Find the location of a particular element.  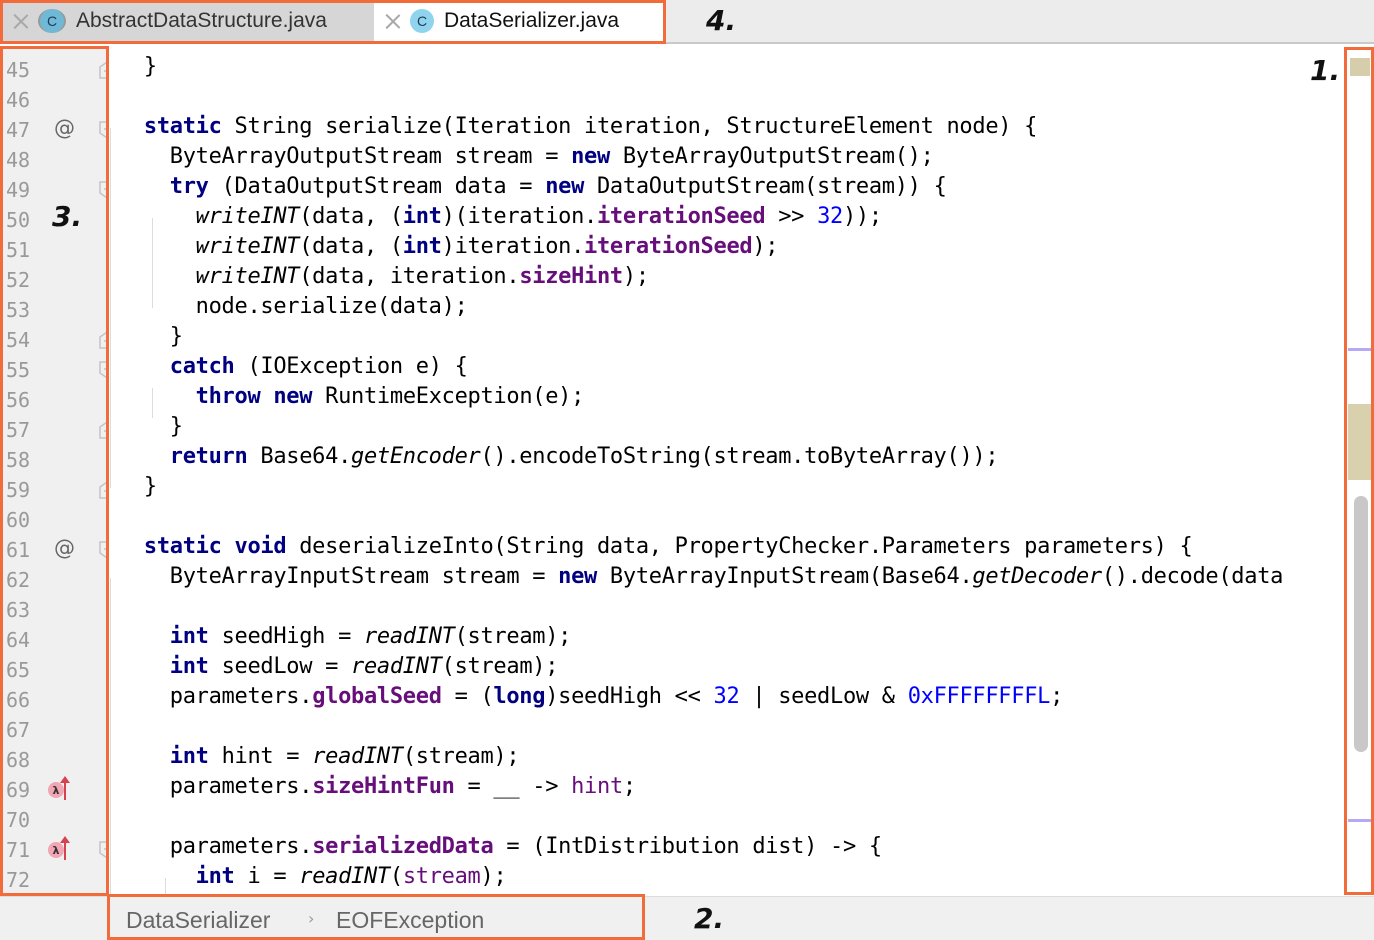

gutter-line: 72 is located at coordinates (54, 877).